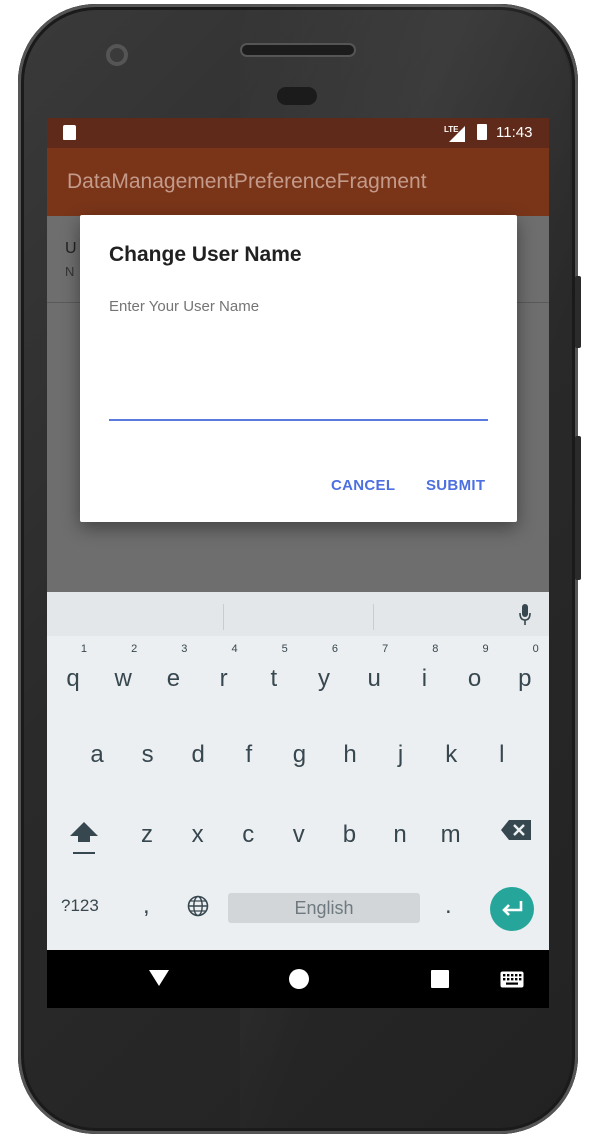 This screenshot has width=593, height=1138. I want to click on key-number-hint: 2, so click(134, 649).